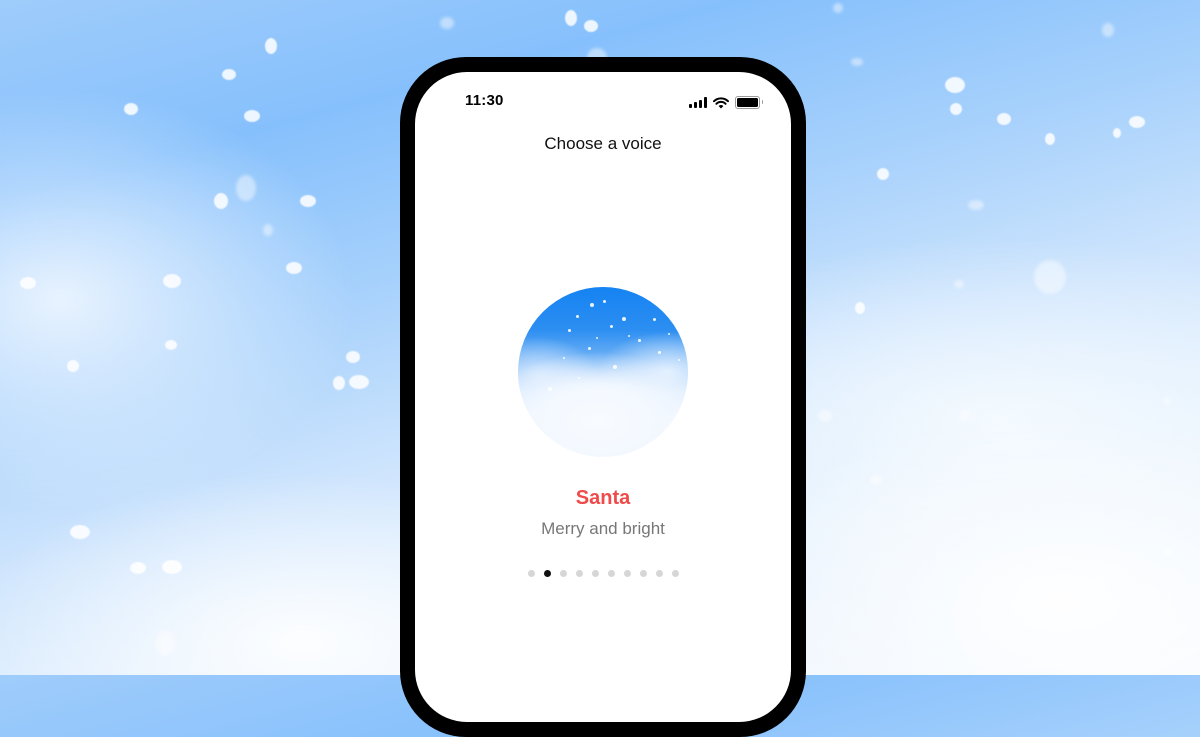 Image resolution: width=1200 pixels, height=737 pixels. I want to click on battery-icon, so click(749, 102).